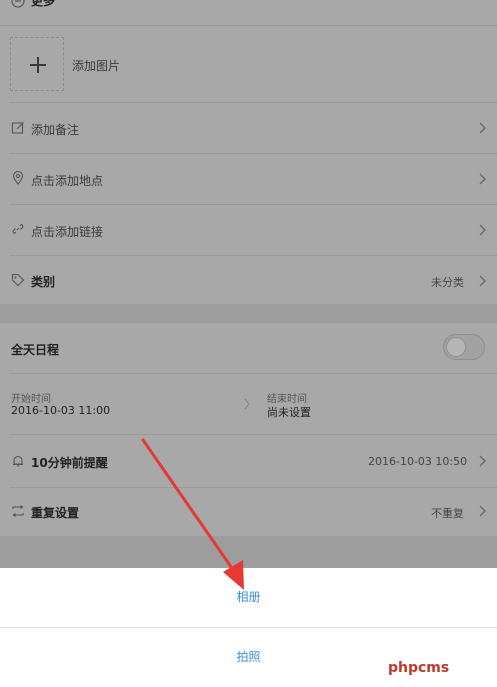 The width and height of the screenshot is (497, 687). Describe the element at coordinates (418, 461) in the screenshot. I see `reminder-value: 2016-10-03 10:50` at that location.